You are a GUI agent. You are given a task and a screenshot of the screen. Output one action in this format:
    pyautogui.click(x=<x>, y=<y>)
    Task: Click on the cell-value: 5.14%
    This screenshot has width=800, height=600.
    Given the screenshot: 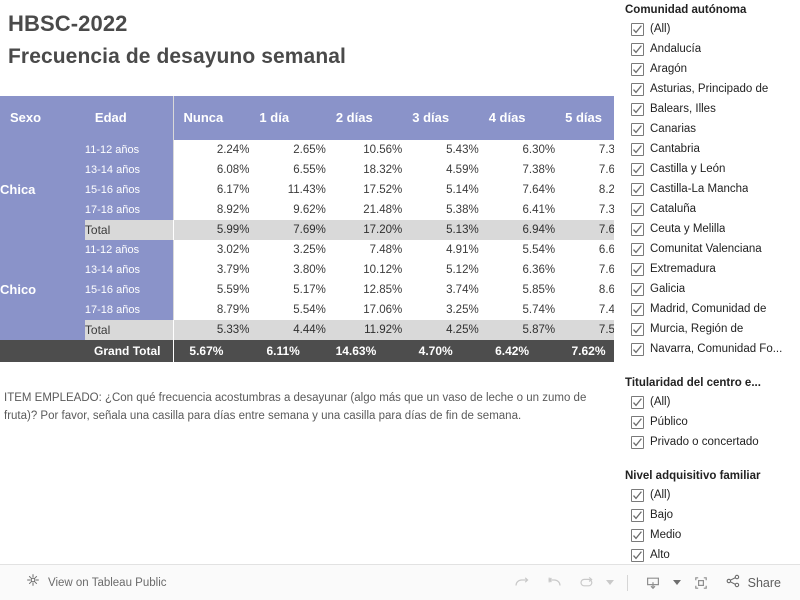 What is the action you would take?
    pyautogui.click(x=440, y=190)
    